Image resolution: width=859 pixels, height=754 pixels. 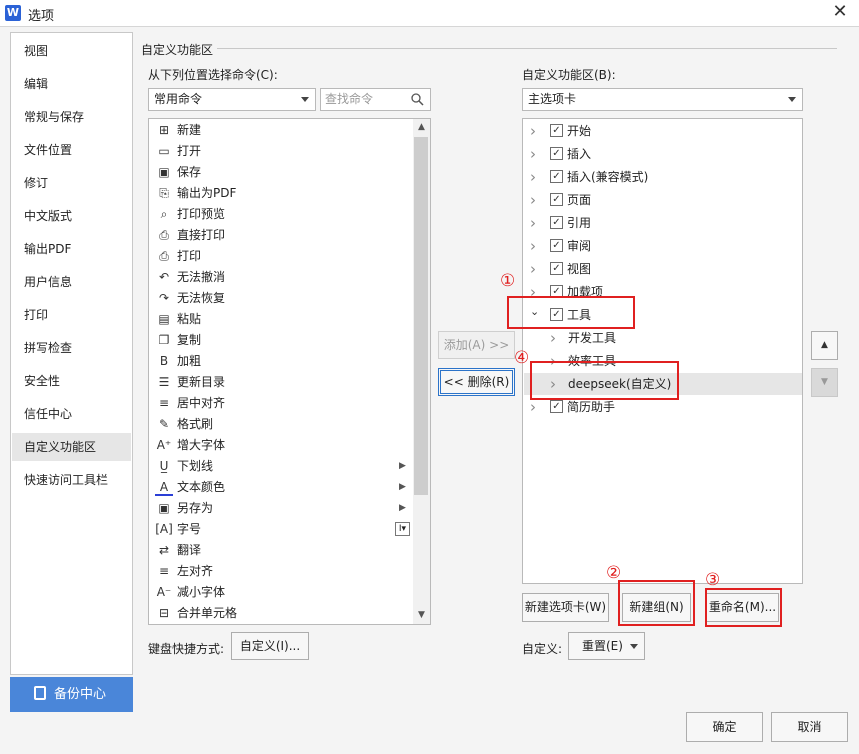 I want to click on update-toc-icon: ☰, so click(x=164, y=382).